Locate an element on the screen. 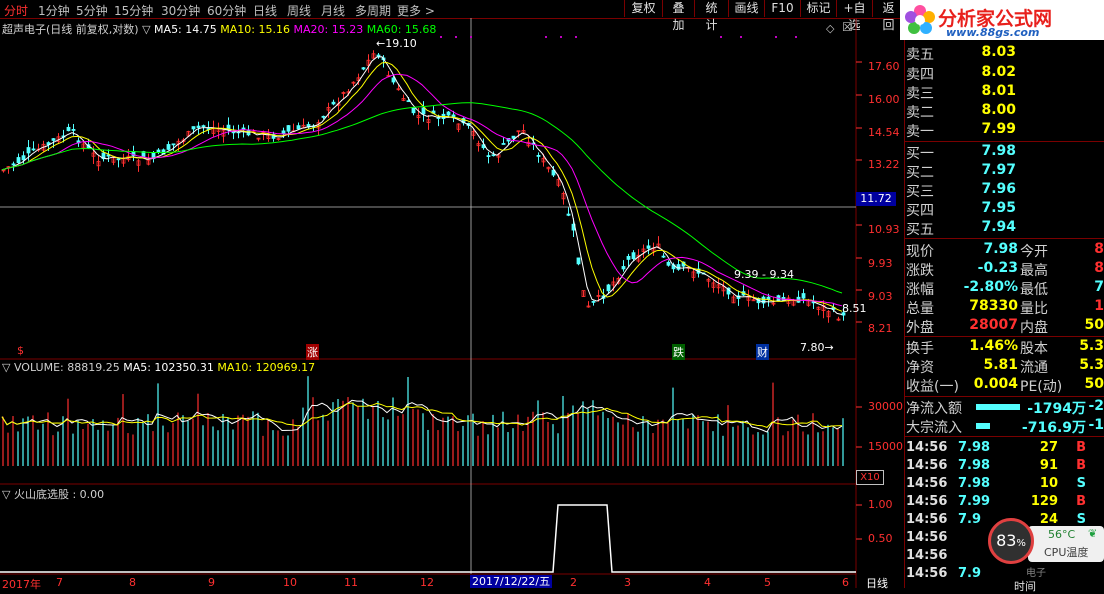 Image resolution: width=1104 pixels, height=594 pixels. indicator-title: ▽ 火山底选股 : 0.00 is located at coordinates (53, 494).